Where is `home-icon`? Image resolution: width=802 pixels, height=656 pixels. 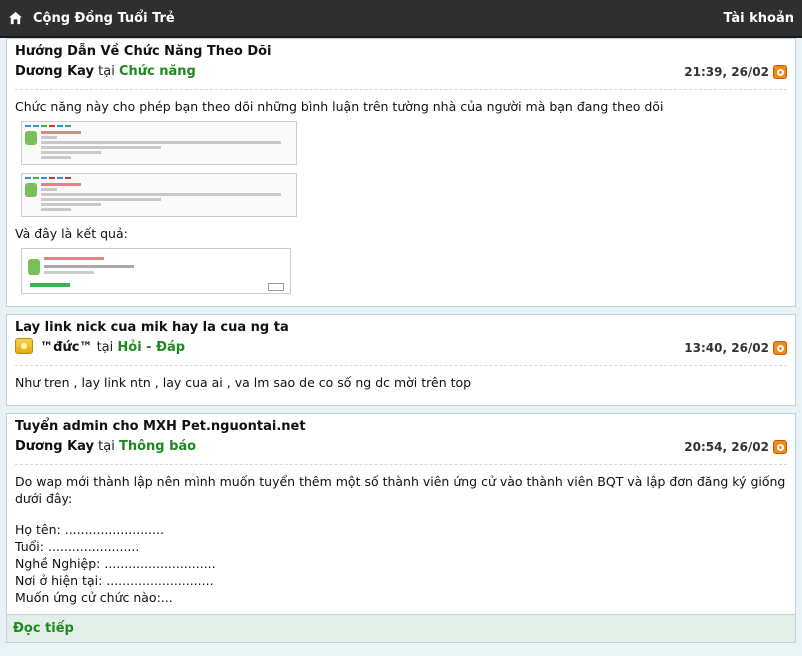
home-icon is located at coordinates (15, 18).